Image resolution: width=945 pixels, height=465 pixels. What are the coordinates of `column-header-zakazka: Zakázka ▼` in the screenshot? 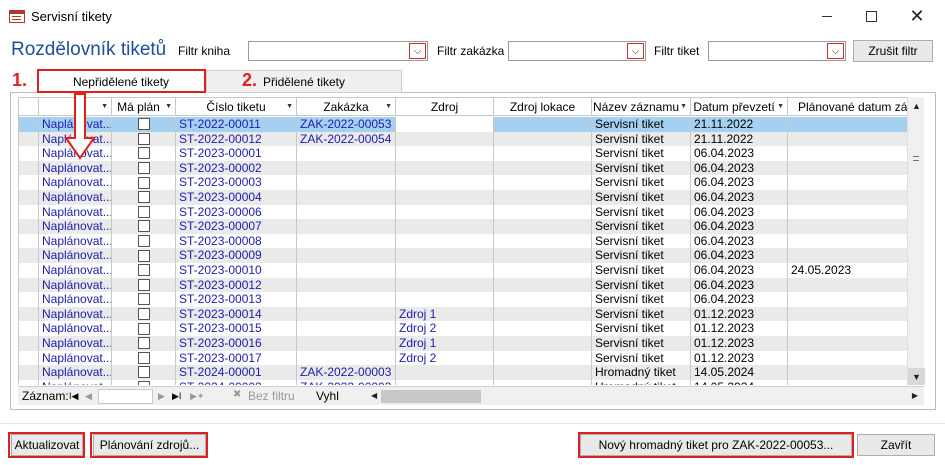 It's located at (346, 107).